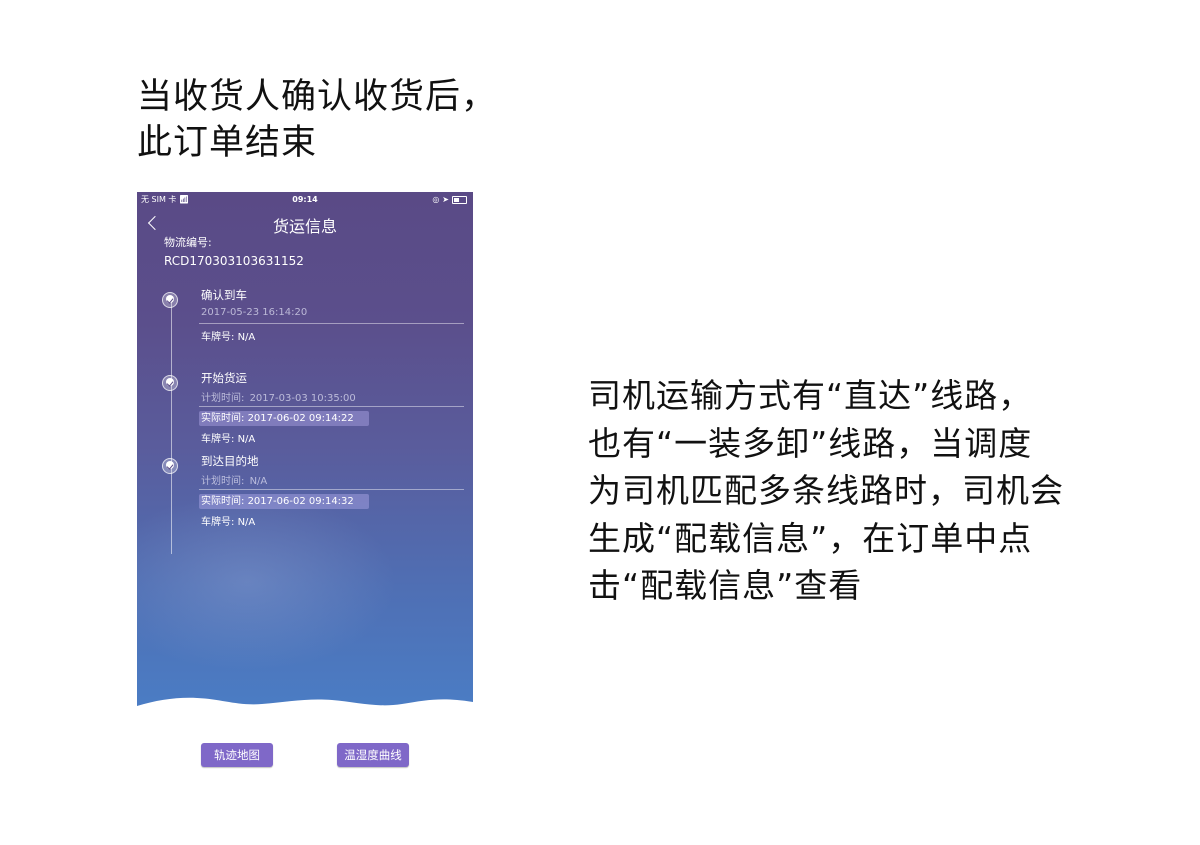 The width and height of the screenshot is (1200, 845). What do you see at coordinates (305, 223) in the screenshot?
I see `nav-bar: 货运信息` at bounding box center [305, 223].